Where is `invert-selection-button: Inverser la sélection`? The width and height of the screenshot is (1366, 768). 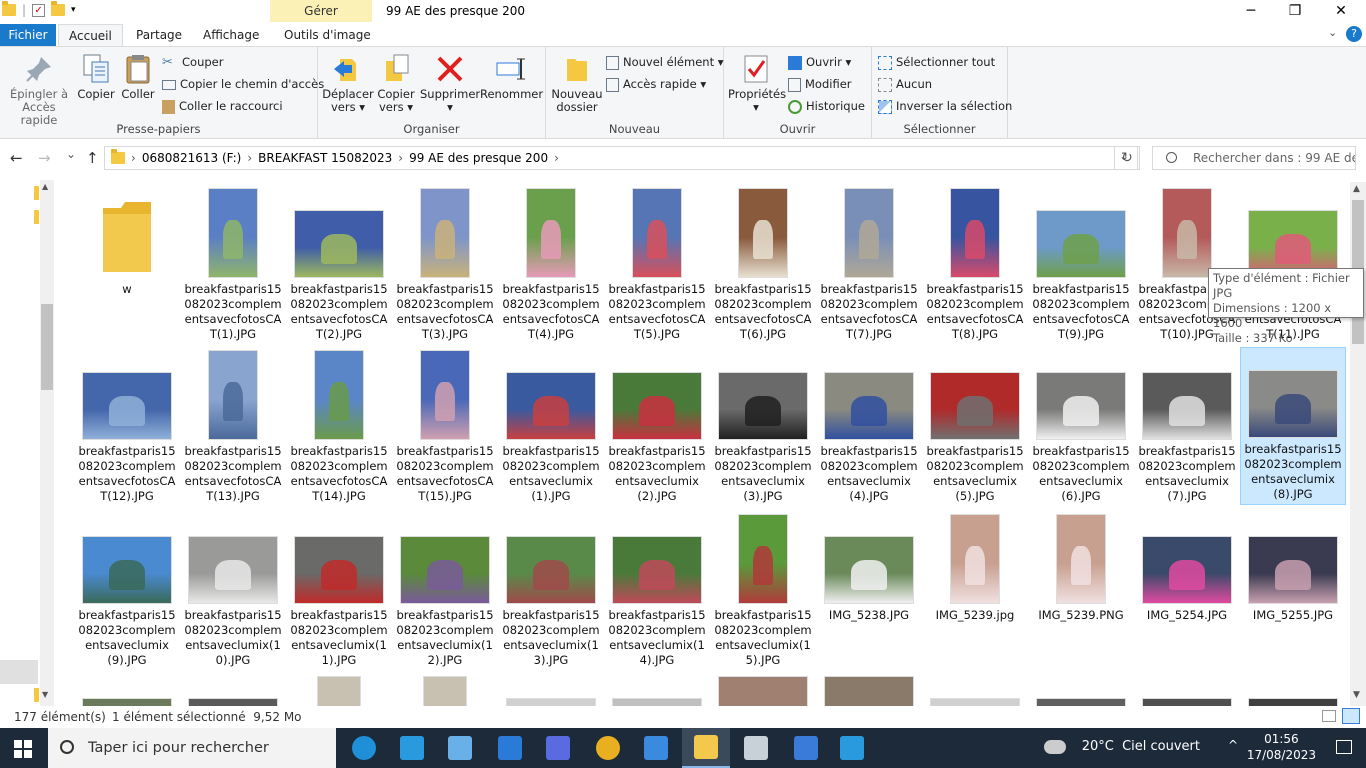
invert-selection-button: Inverser la sélection is located at coordinates (945, 106).